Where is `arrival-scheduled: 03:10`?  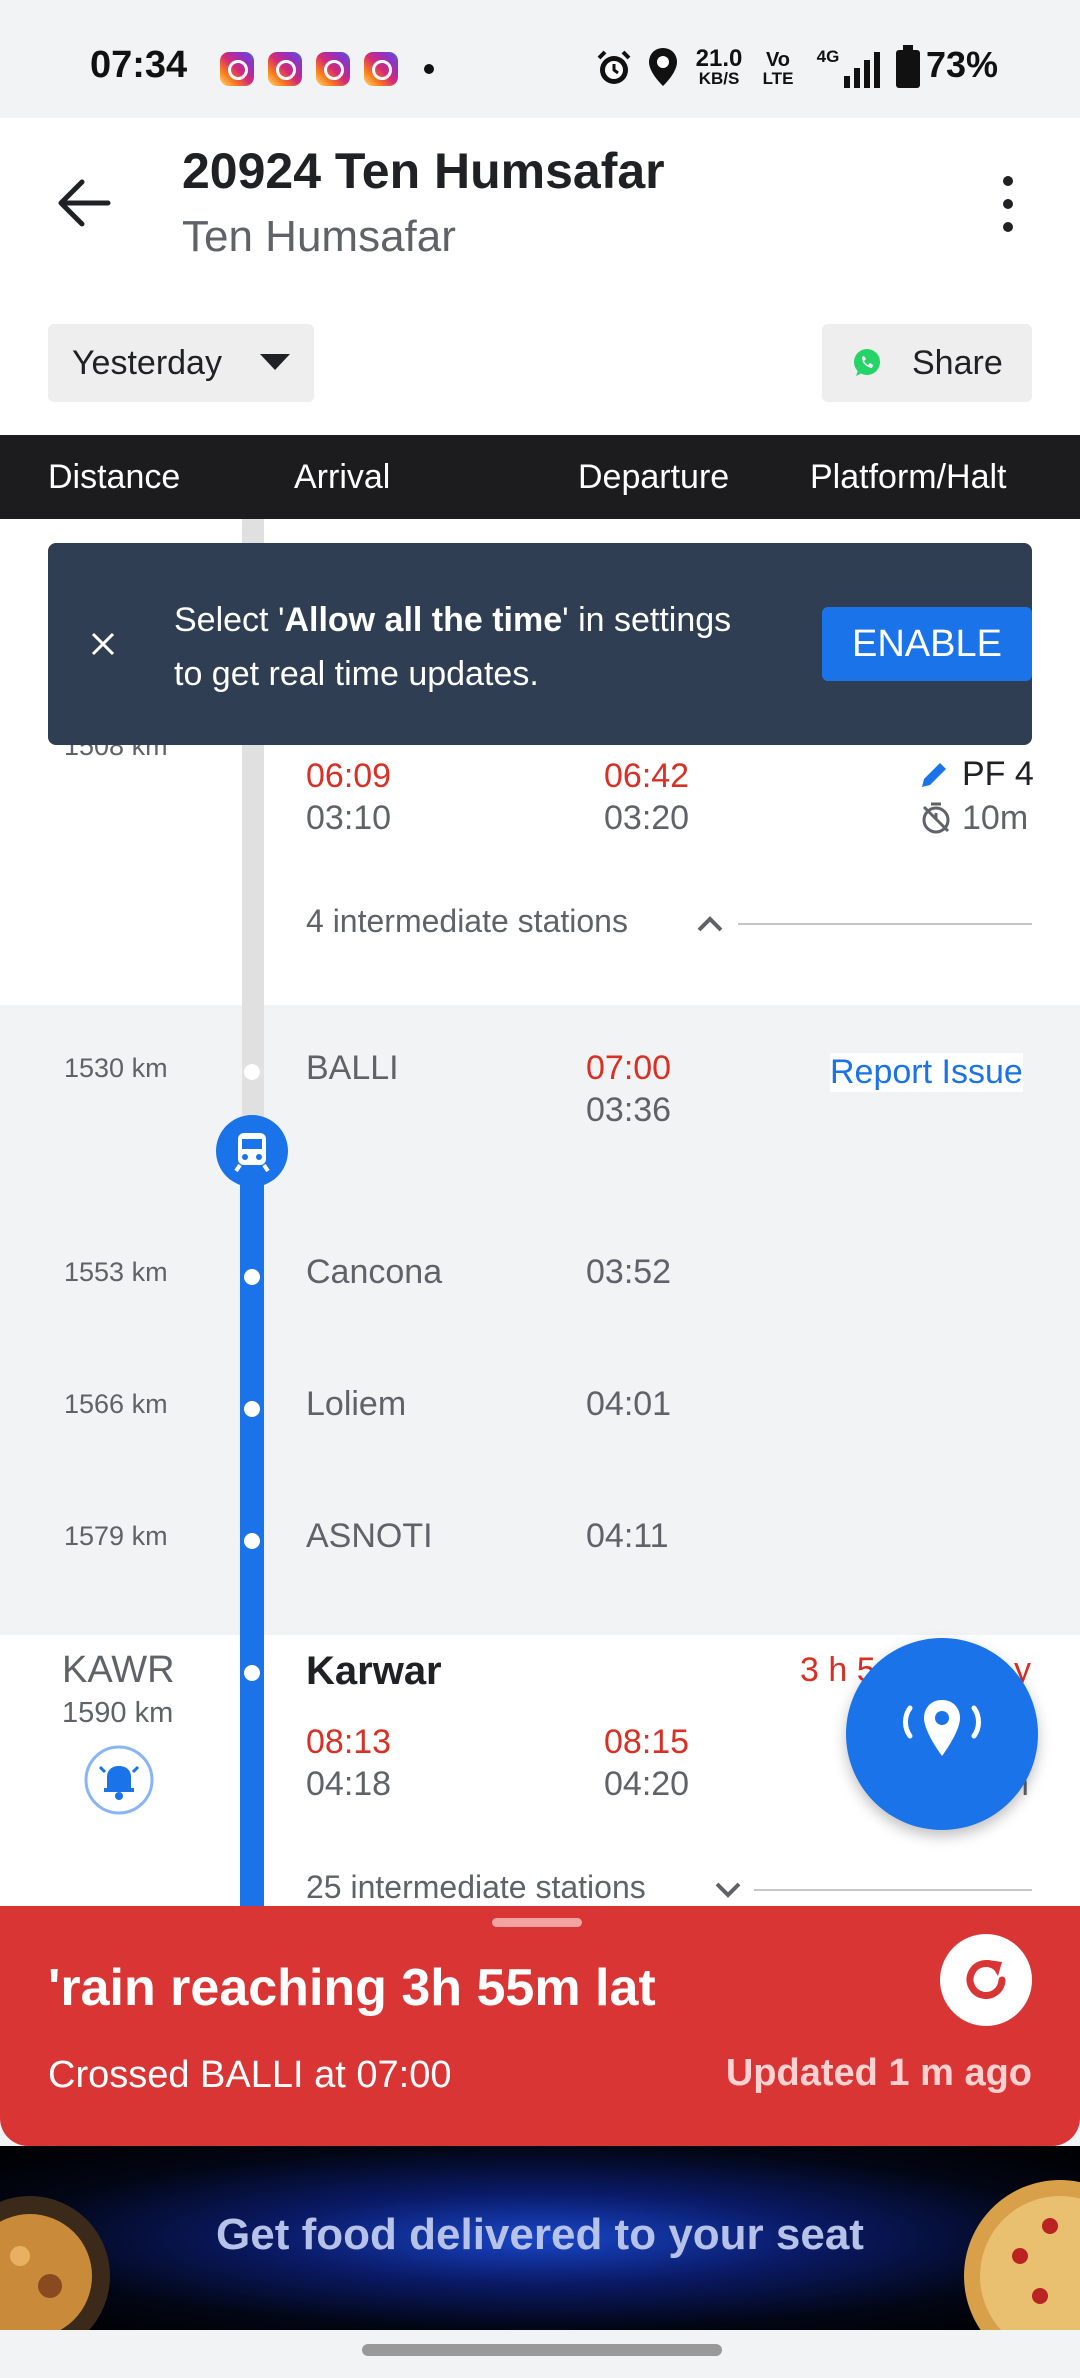
arrival-scheduled: 03:10 is located at coordinates (349, 818).